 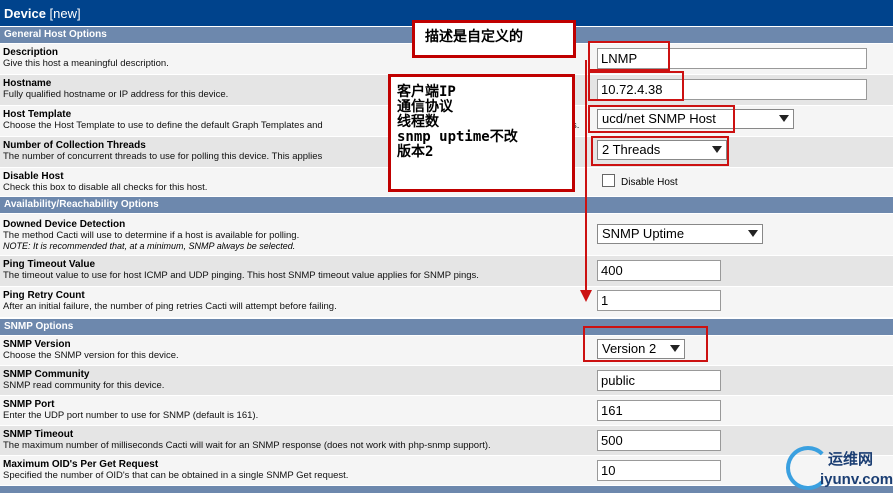 I want to click on annotation-note-line: 线程数, so click(x=418, y=122).